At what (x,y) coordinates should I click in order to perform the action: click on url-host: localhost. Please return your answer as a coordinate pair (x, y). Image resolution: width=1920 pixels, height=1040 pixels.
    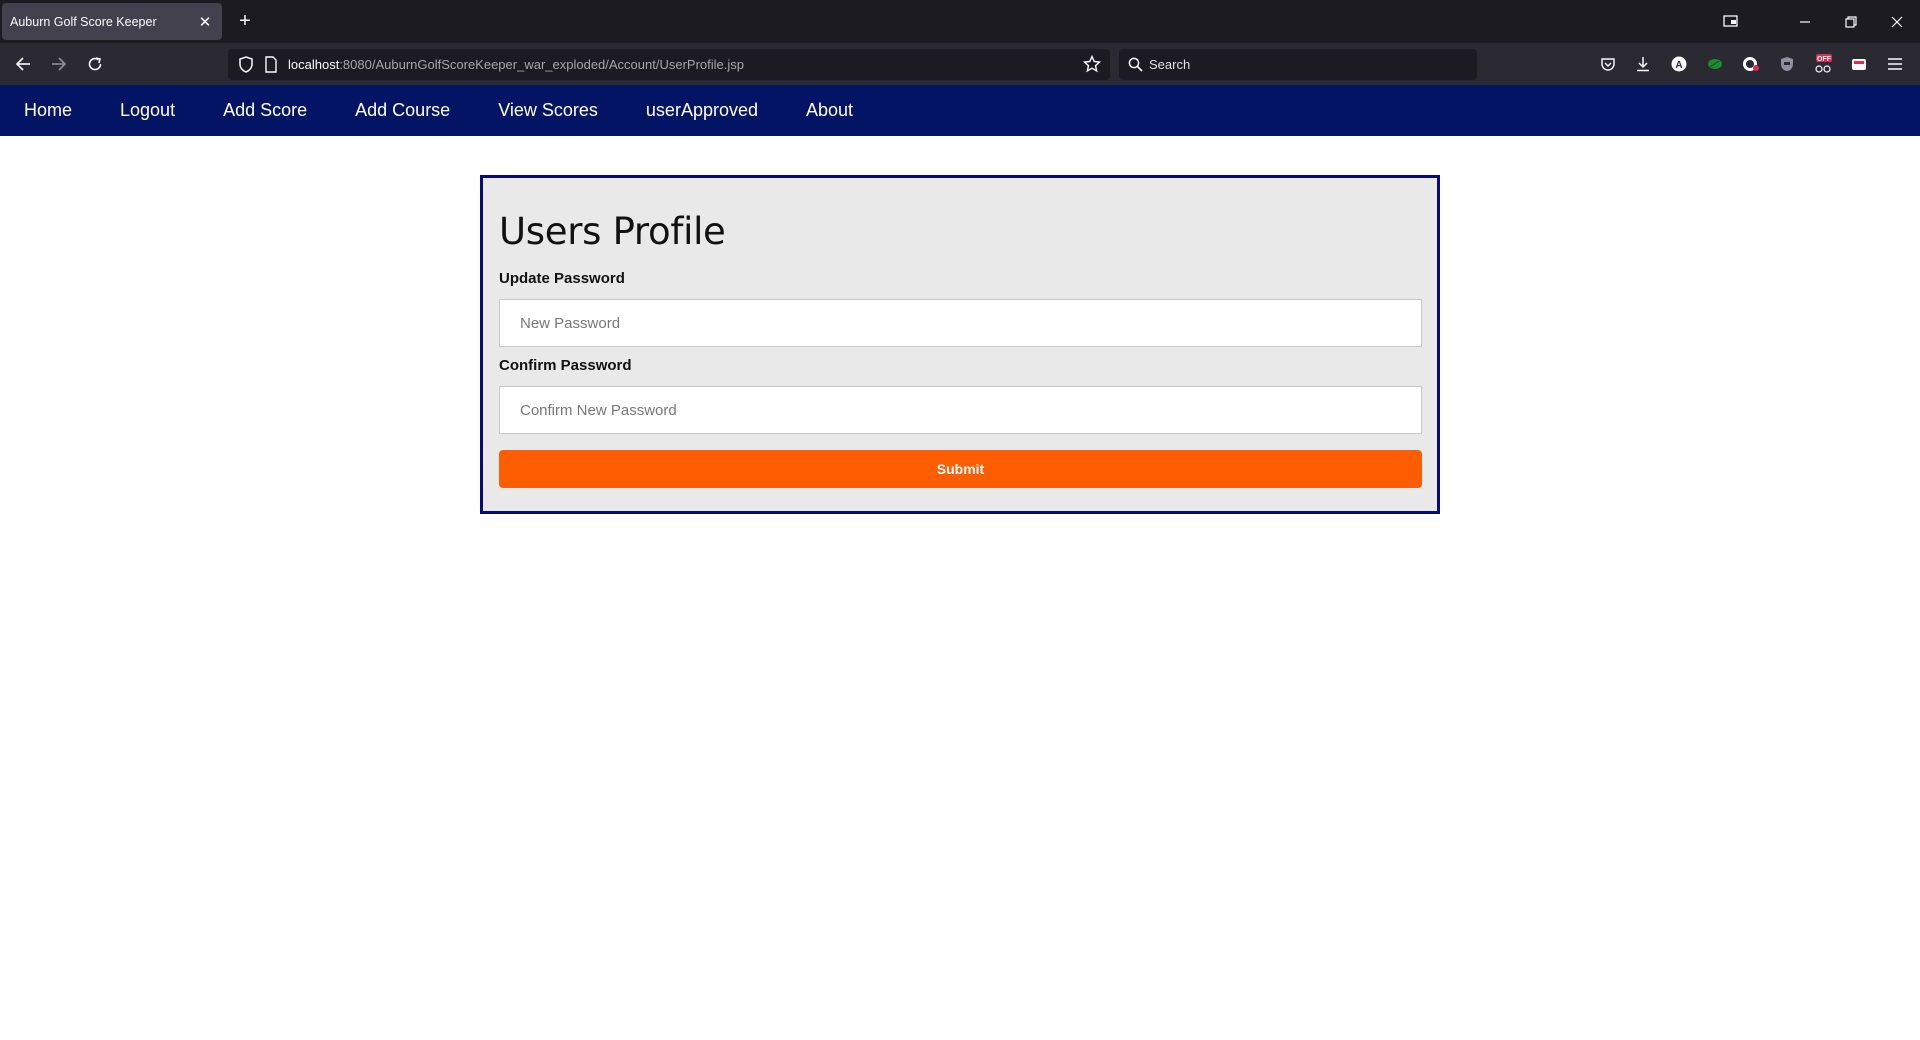
    Looking at the image, I should click on (314, 64).